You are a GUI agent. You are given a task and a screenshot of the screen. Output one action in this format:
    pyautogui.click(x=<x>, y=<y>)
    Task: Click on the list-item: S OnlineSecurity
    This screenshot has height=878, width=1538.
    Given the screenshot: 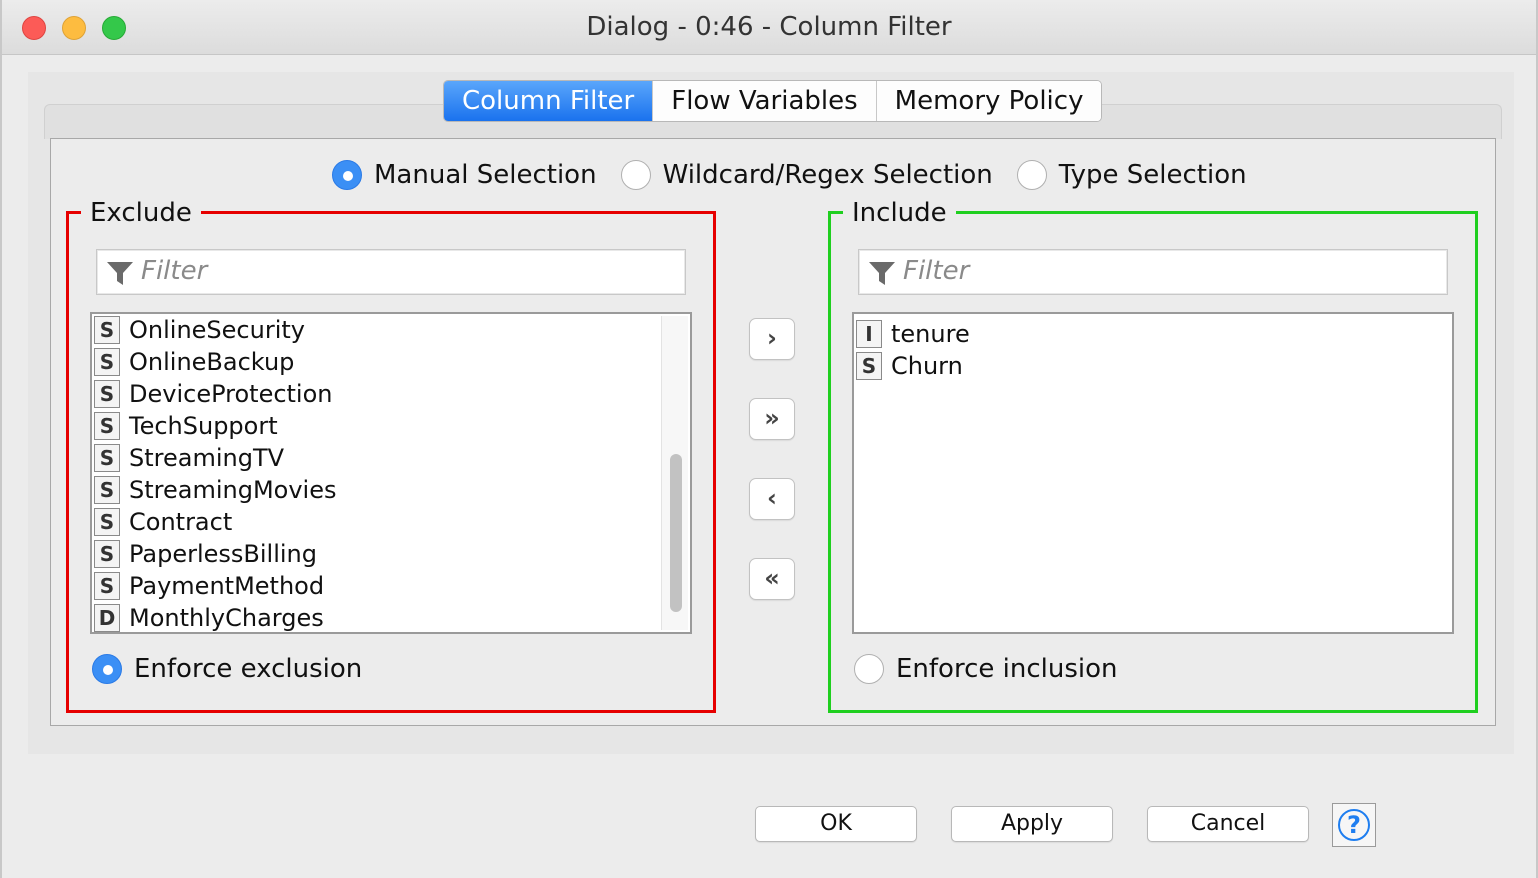 What is the action you would take?
    pyautogui.click(x=199, y=330)
    